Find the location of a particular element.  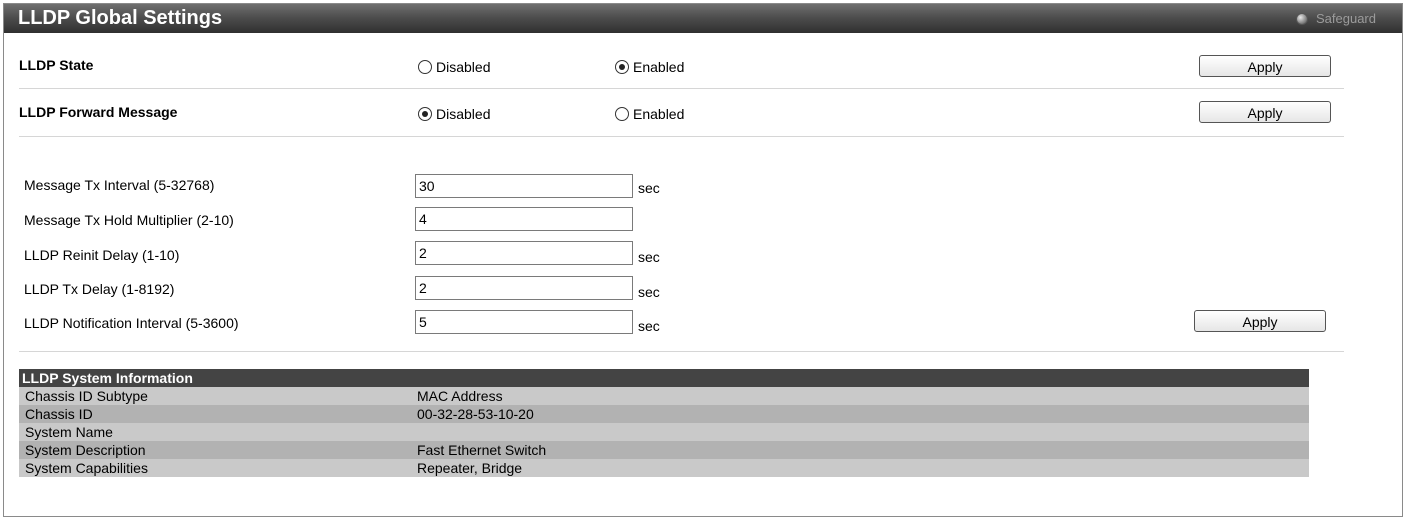

info-key: System Capabilities is located at coordinates (86, 468).